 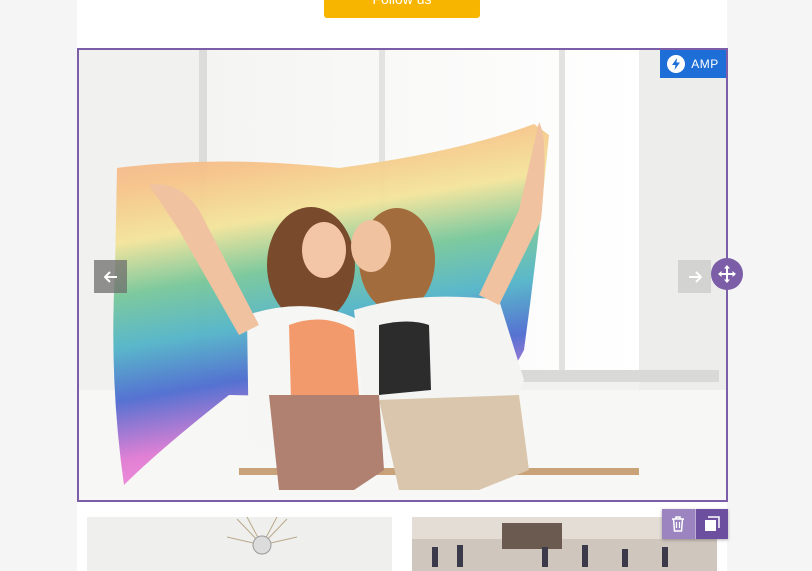 I want to click on amp-badge: AMP, so click(x=693, y=64).